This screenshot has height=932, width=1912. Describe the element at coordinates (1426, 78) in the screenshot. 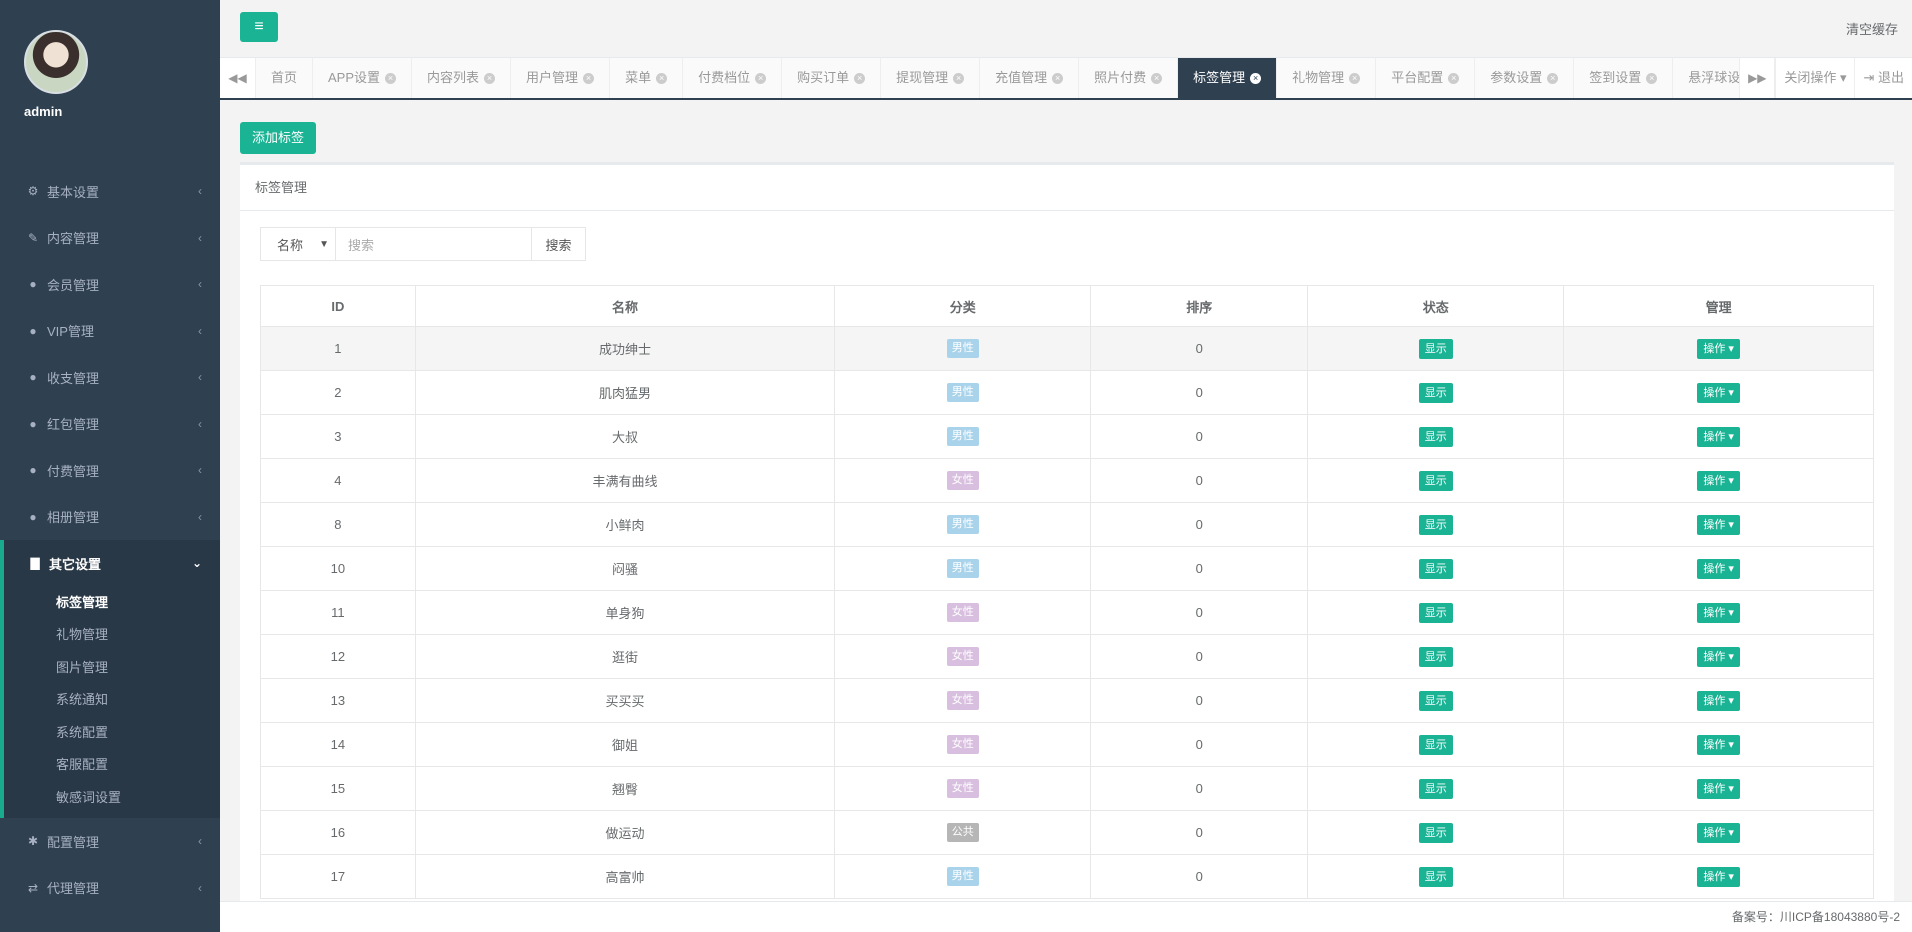

I see `tab: 平台配置 ×` at that location.